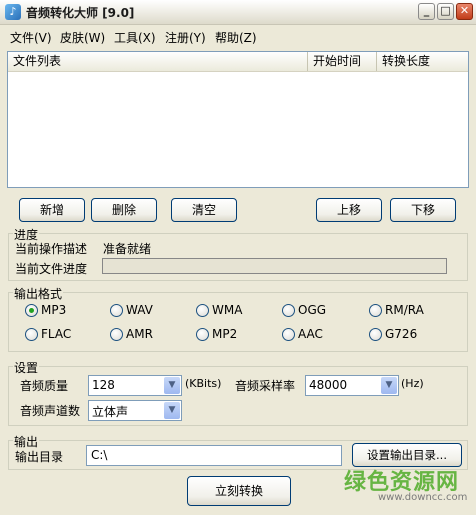 This screenshot has width=476, height=515. What do you see at coordinates (110, 412) in the screenshot?
I see `channels-select-value: 立体声` at bounding box center [110, 412].